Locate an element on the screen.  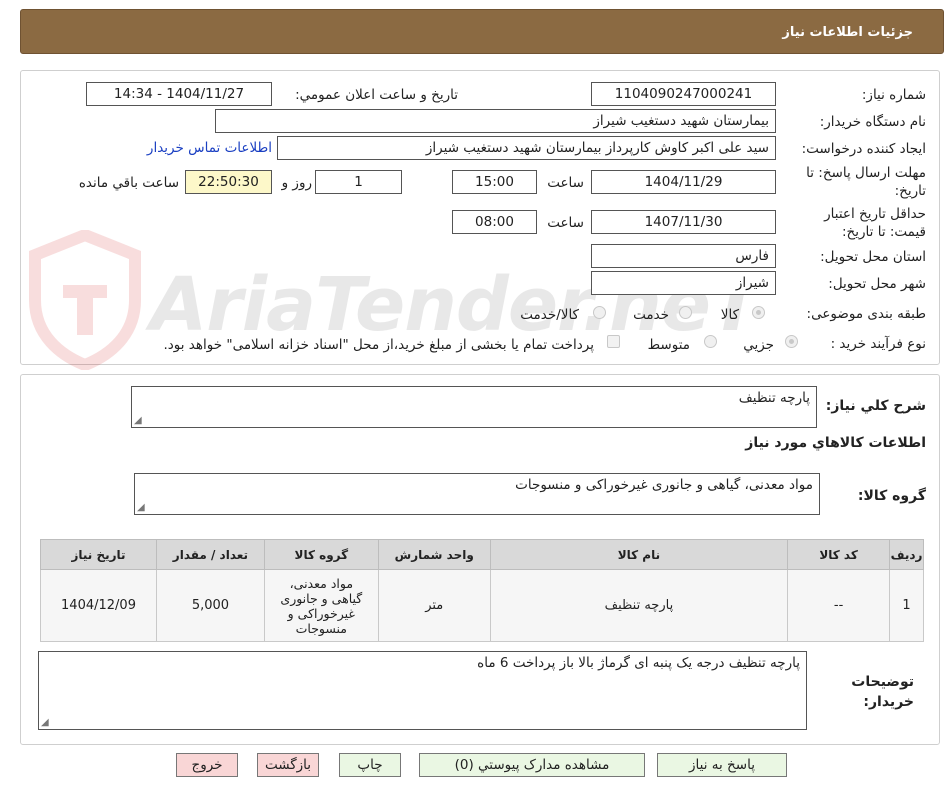
reply-button: پاسخ به نیاز is located at coordinates (722, 765).